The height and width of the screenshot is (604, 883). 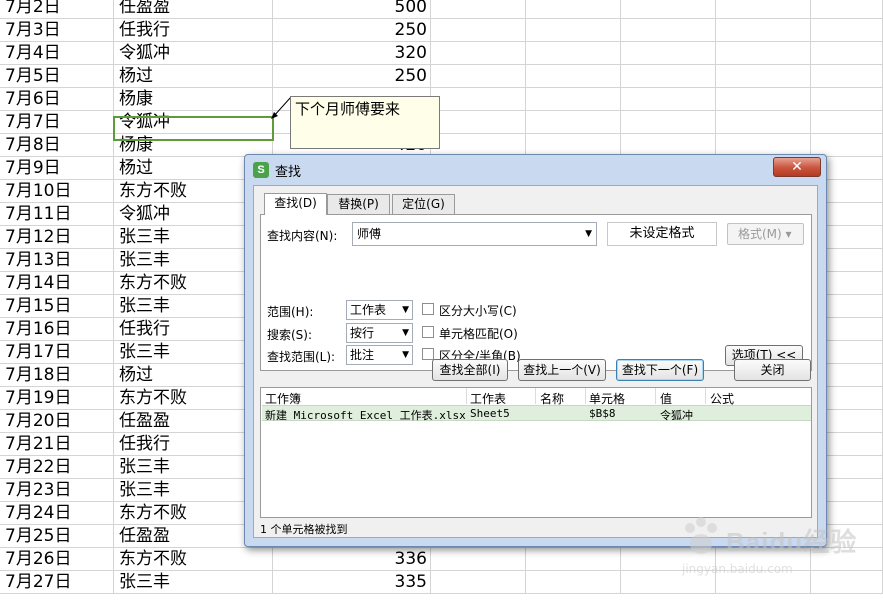 I want to click on cell-date: 7月23日, so click(x=57, y=490).